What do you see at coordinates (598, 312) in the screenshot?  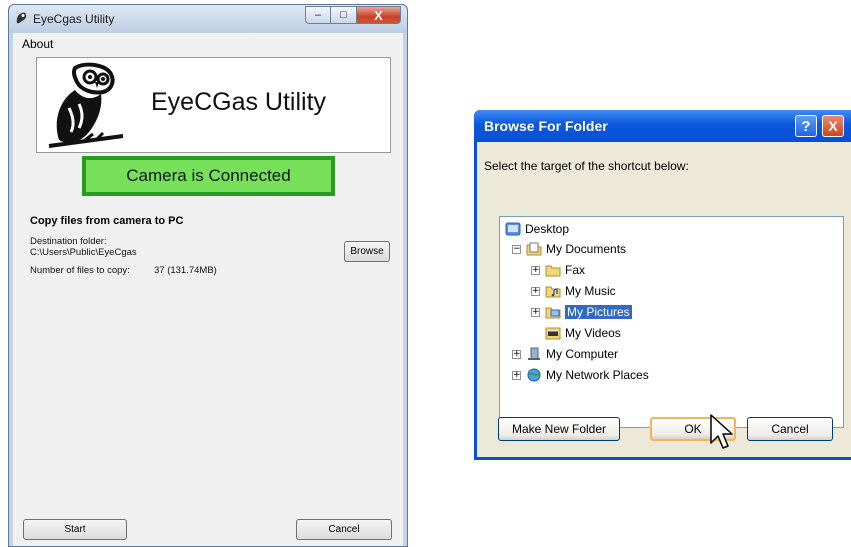 I see `tree-item-label-selected: My Pictures` at bounding box center [598, 312].